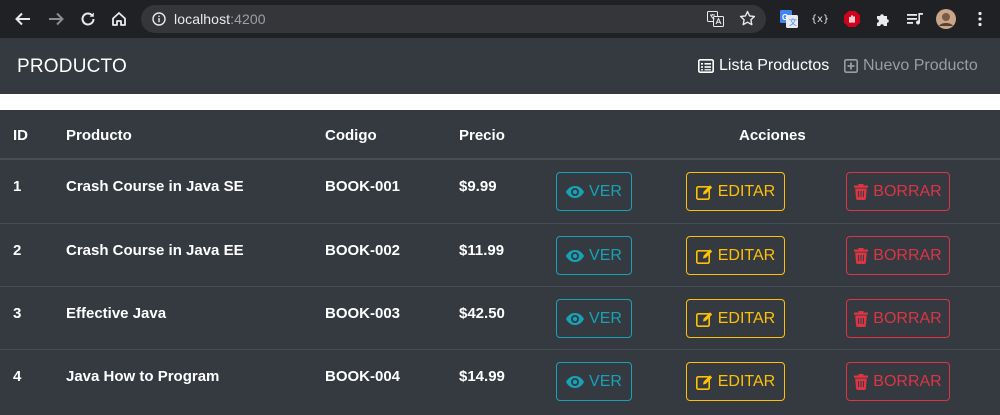 The image size is (1000, 415). What do you see at coordinates (946, 19) in the screenshot?
I see `avatar` at bounding box center [946, 19].